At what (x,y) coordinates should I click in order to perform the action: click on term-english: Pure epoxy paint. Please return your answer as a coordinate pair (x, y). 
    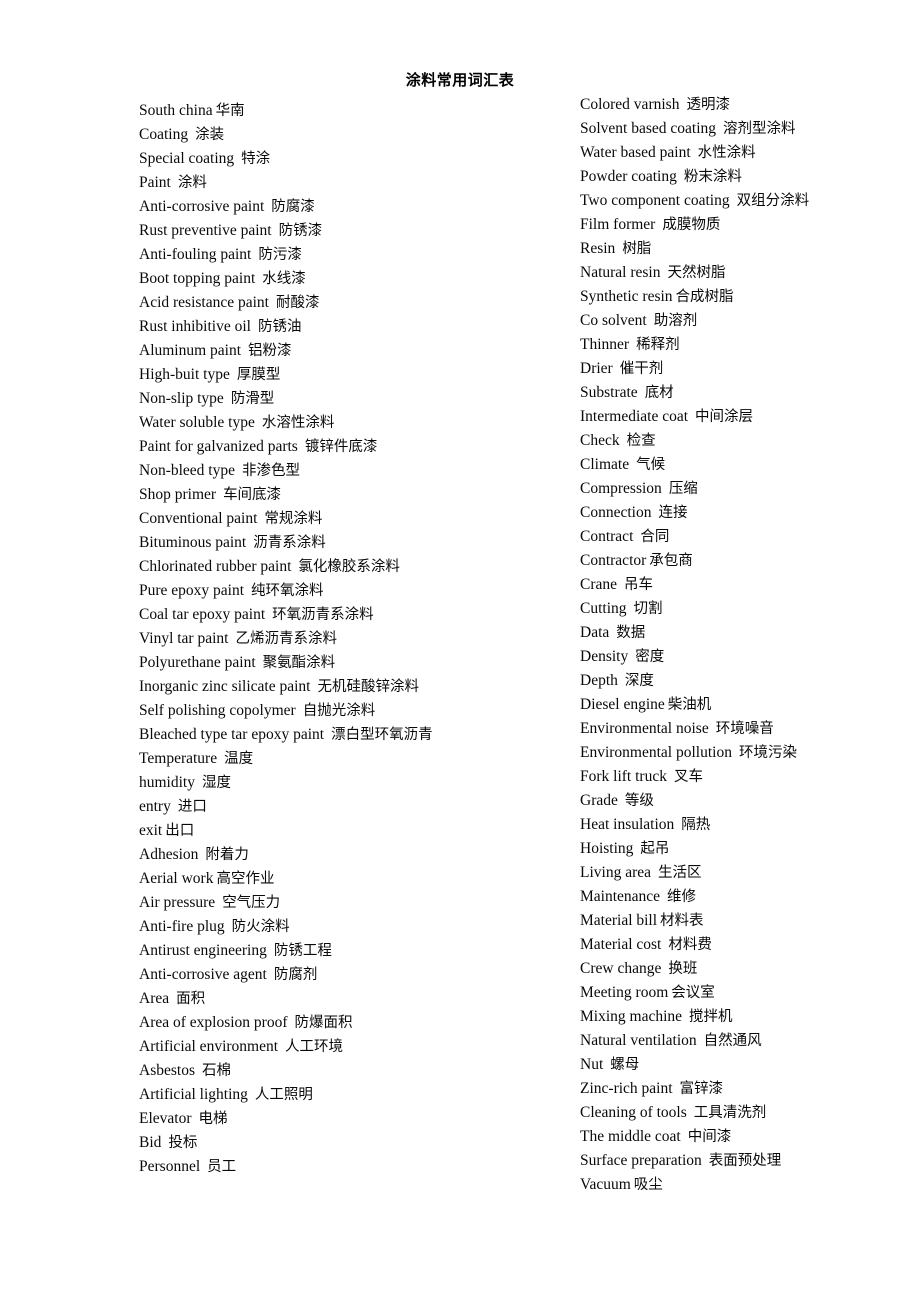
    Looking at the image, I should click on (192, 590).